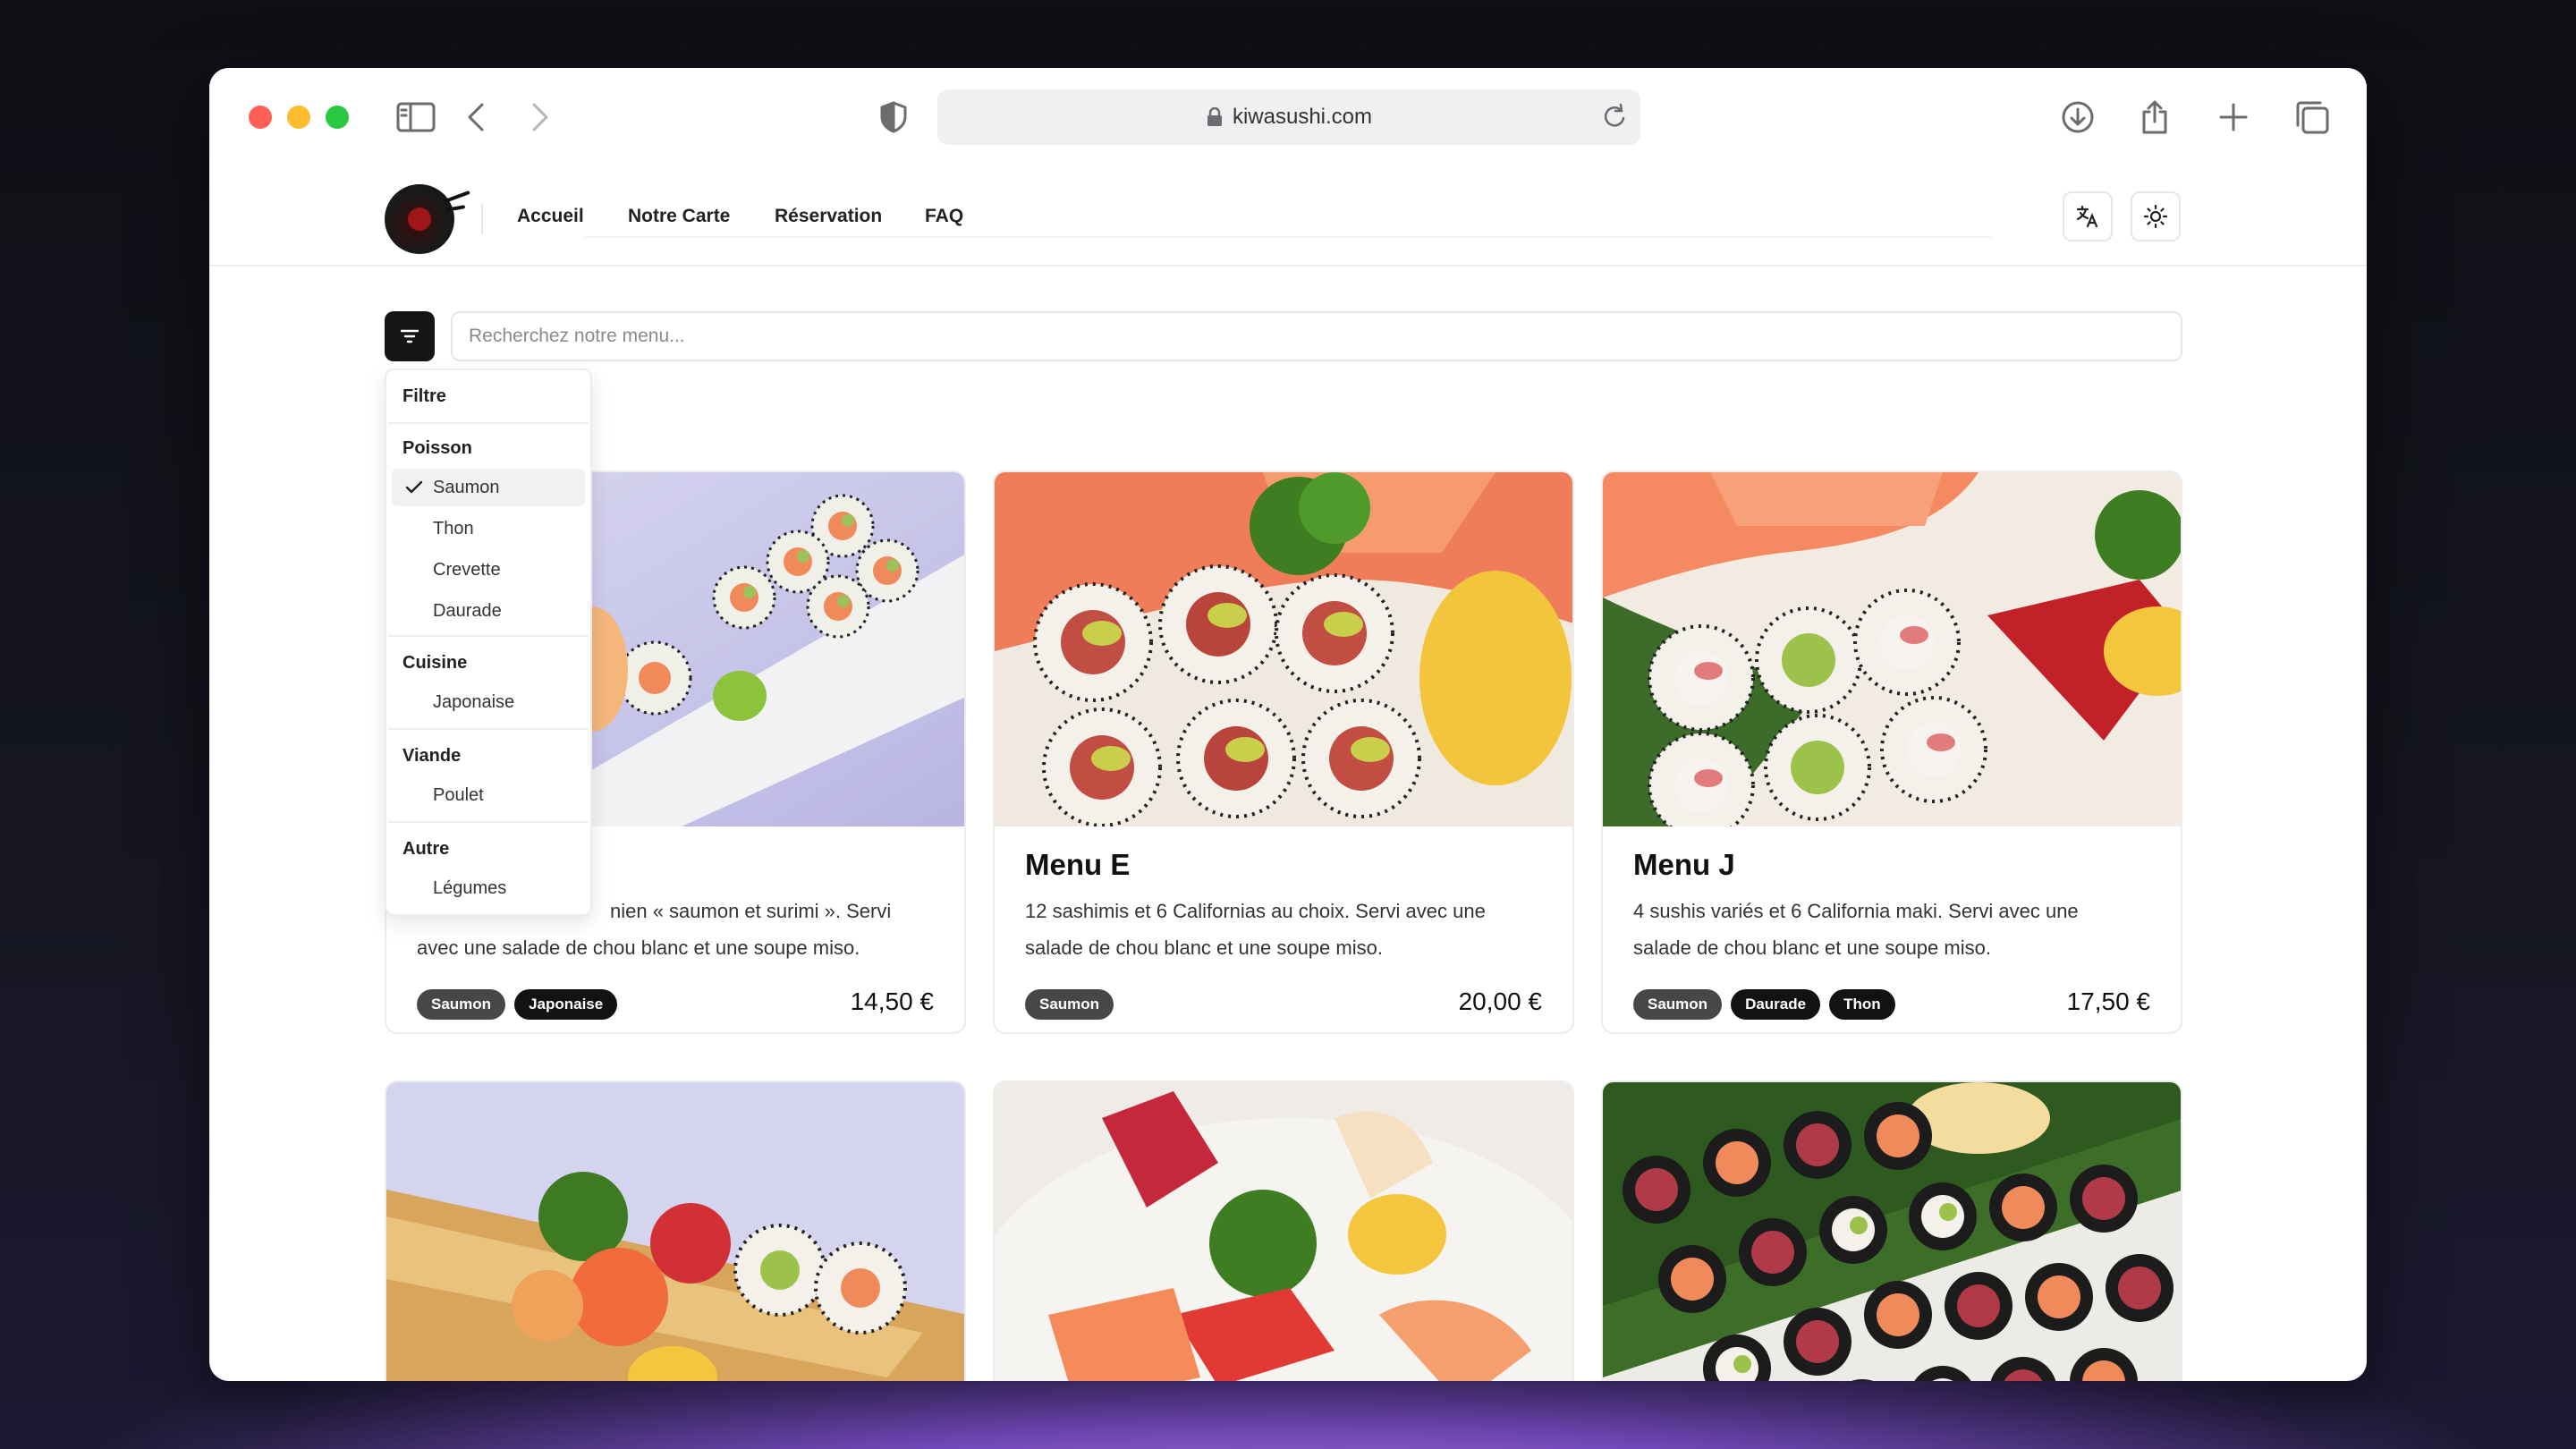 Image resolution: width=2576 pixels, height=1449 pixels. I want to click on zoom-window-button, so click(337, 117).